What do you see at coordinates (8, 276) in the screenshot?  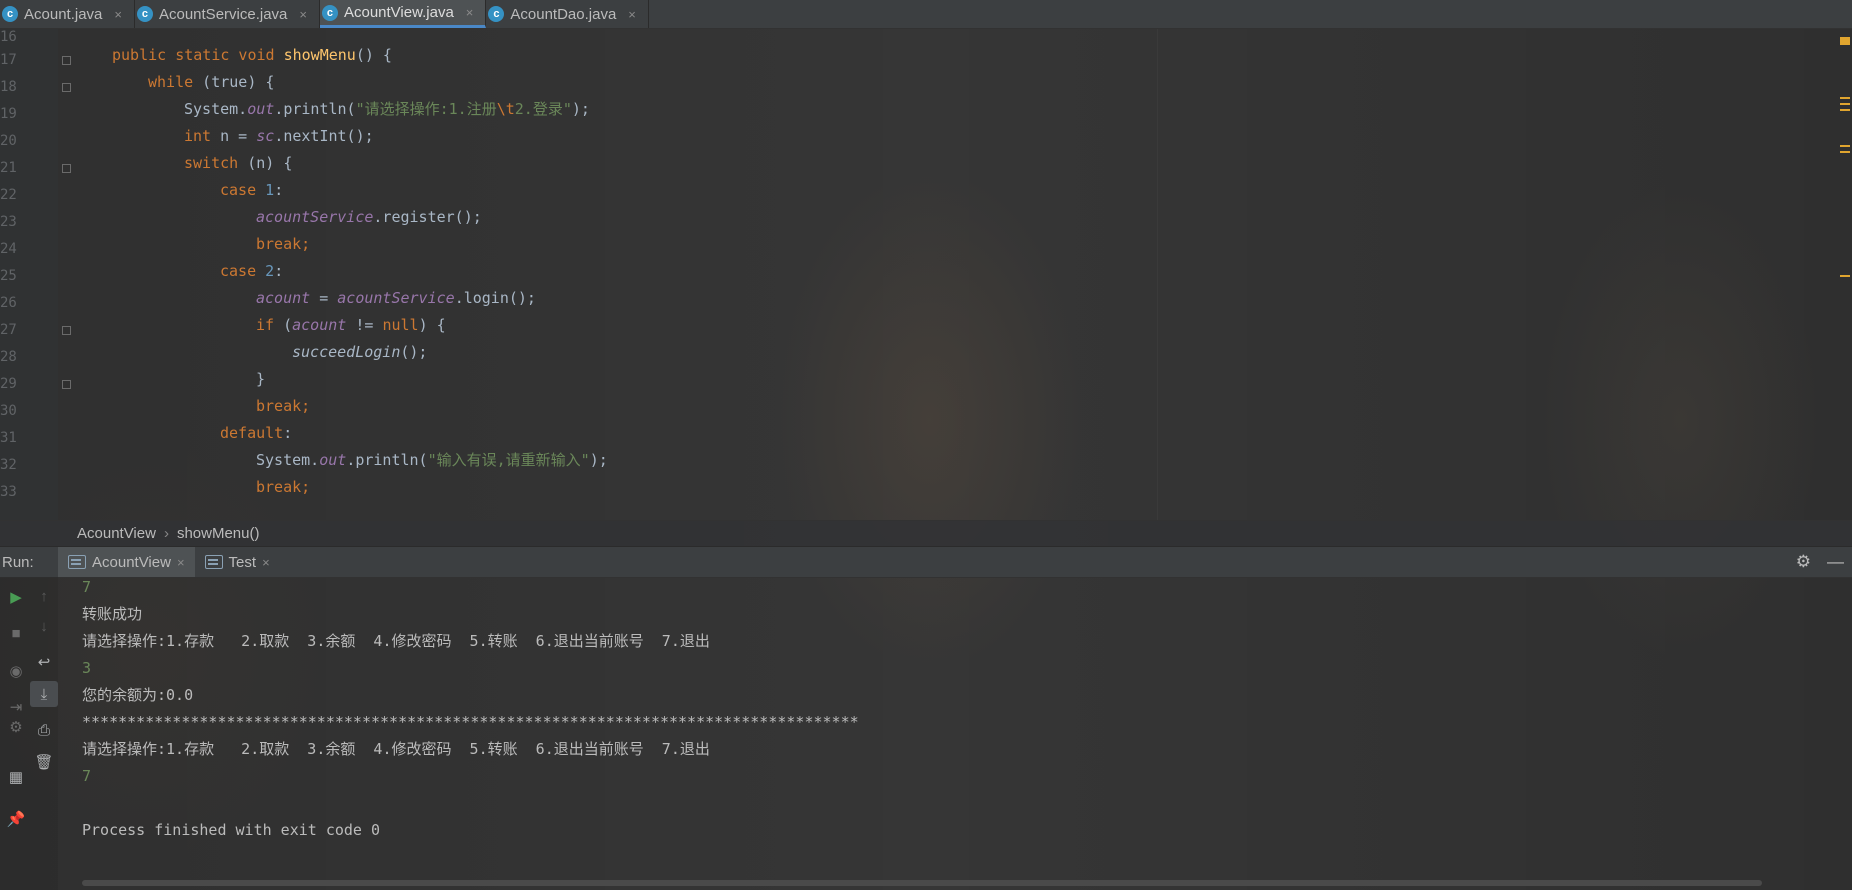 I see `line-number: 25` at bounding box center [8, 276].